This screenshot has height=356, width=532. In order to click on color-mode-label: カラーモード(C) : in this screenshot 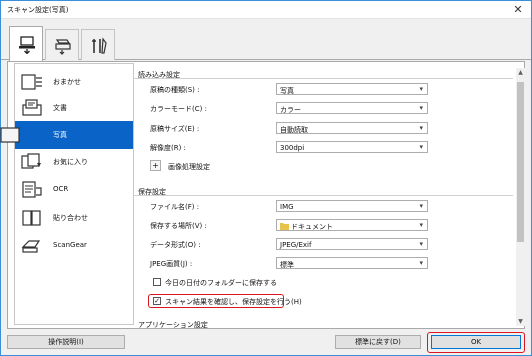, I will do `click(178, 109)`.